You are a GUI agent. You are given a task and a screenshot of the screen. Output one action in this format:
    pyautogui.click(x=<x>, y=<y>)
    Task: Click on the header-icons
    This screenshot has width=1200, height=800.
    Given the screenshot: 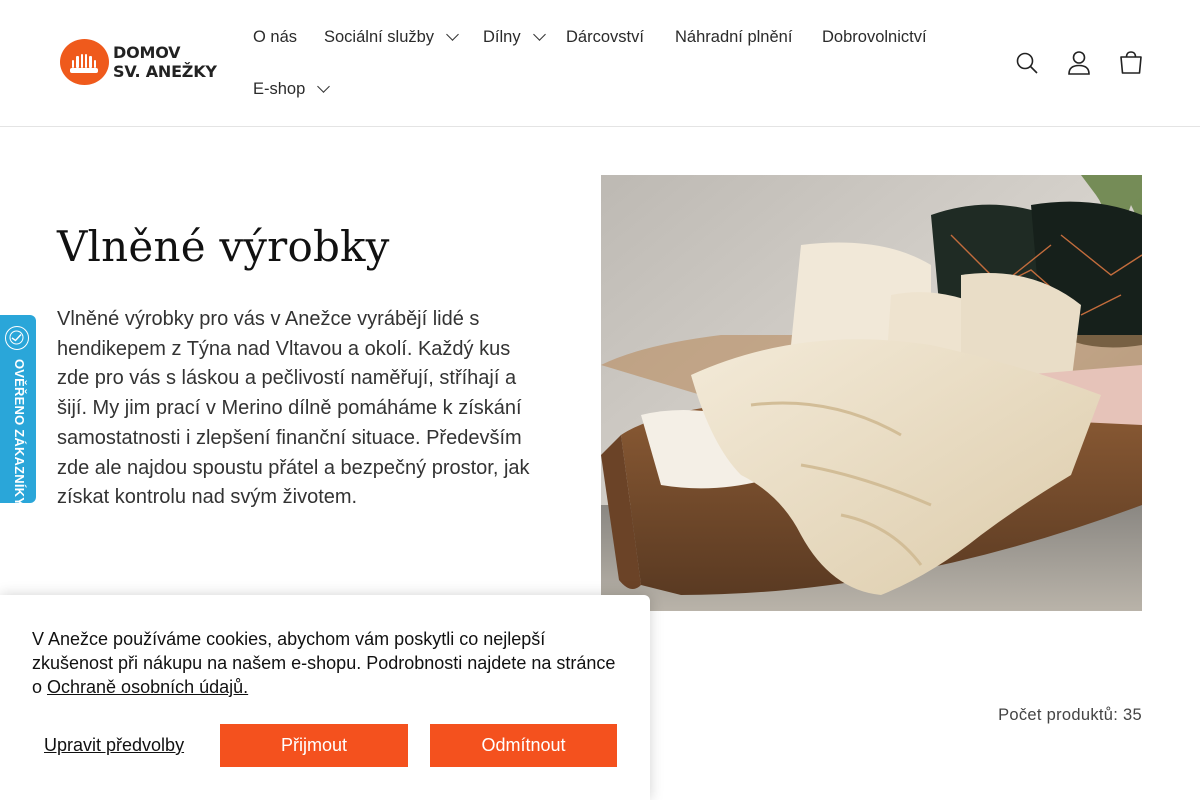 What is the action you would take?
    pyautogui.click(x=1079, y=63)
    